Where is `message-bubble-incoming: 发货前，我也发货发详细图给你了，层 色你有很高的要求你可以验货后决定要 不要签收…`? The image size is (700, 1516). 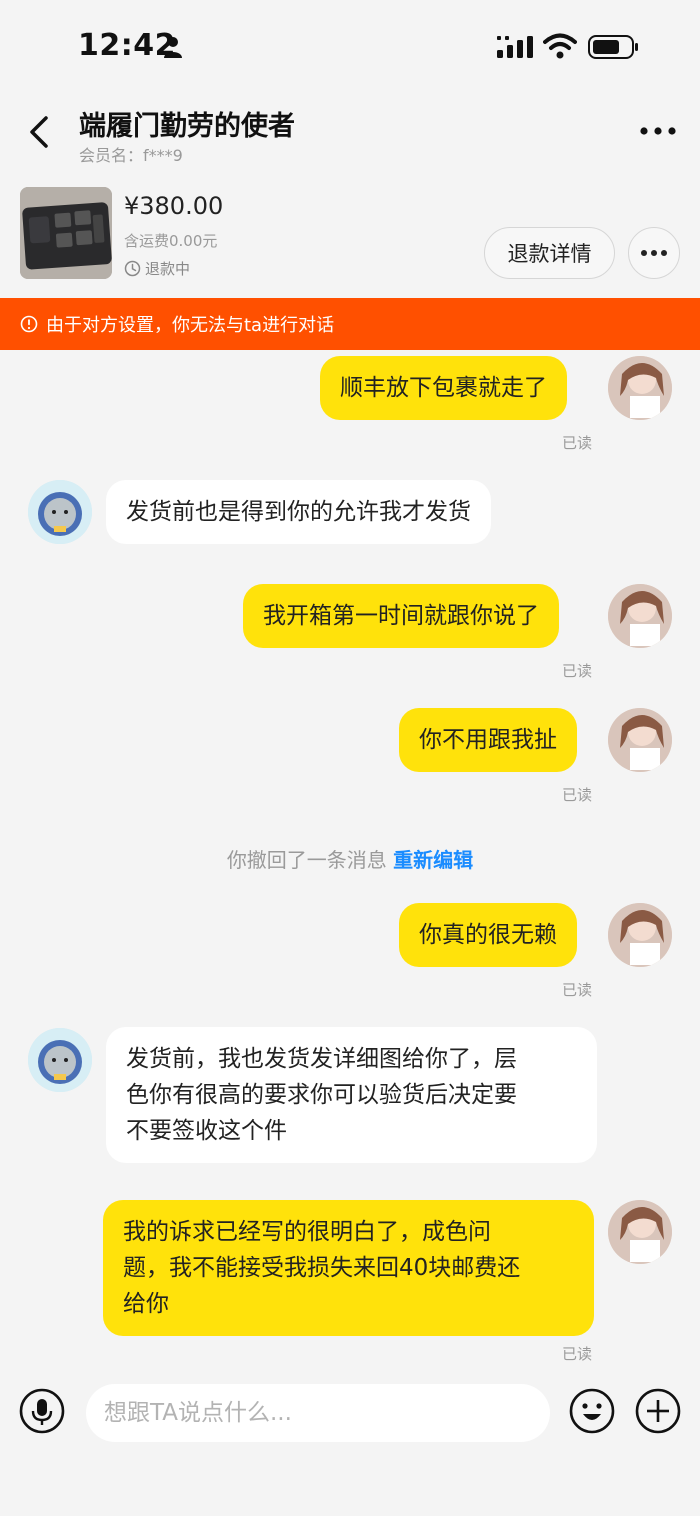 message-bubble-incoming: 发货前，我也发货发详细图给你了，层 色你有很高的要求你可以验货后决定要 不要签收… is located at coordinates (351, 1095).